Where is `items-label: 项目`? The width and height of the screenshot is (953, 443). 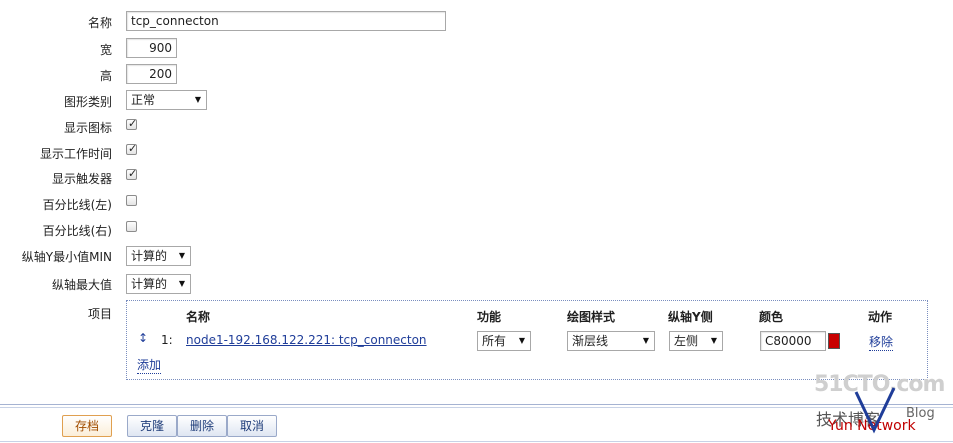
items-label: 项目 is located at coordinates (99, 314).